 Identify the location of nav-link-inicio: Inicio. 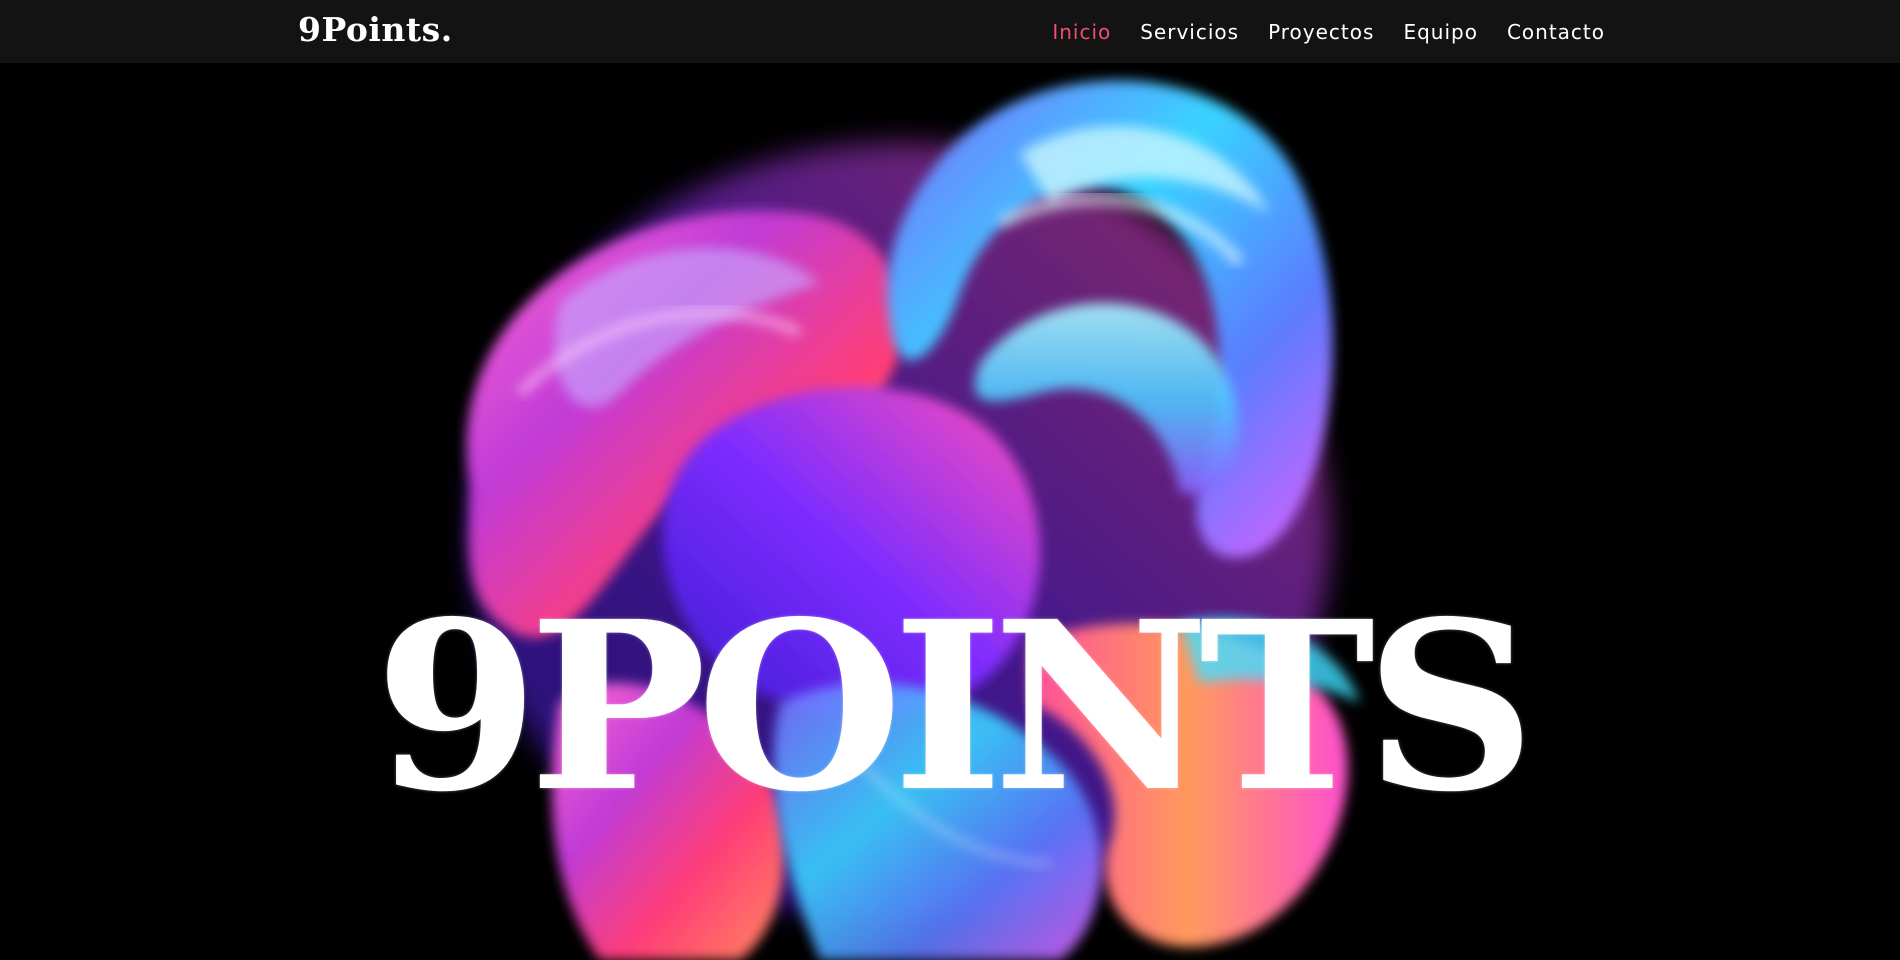
(1081, 32).